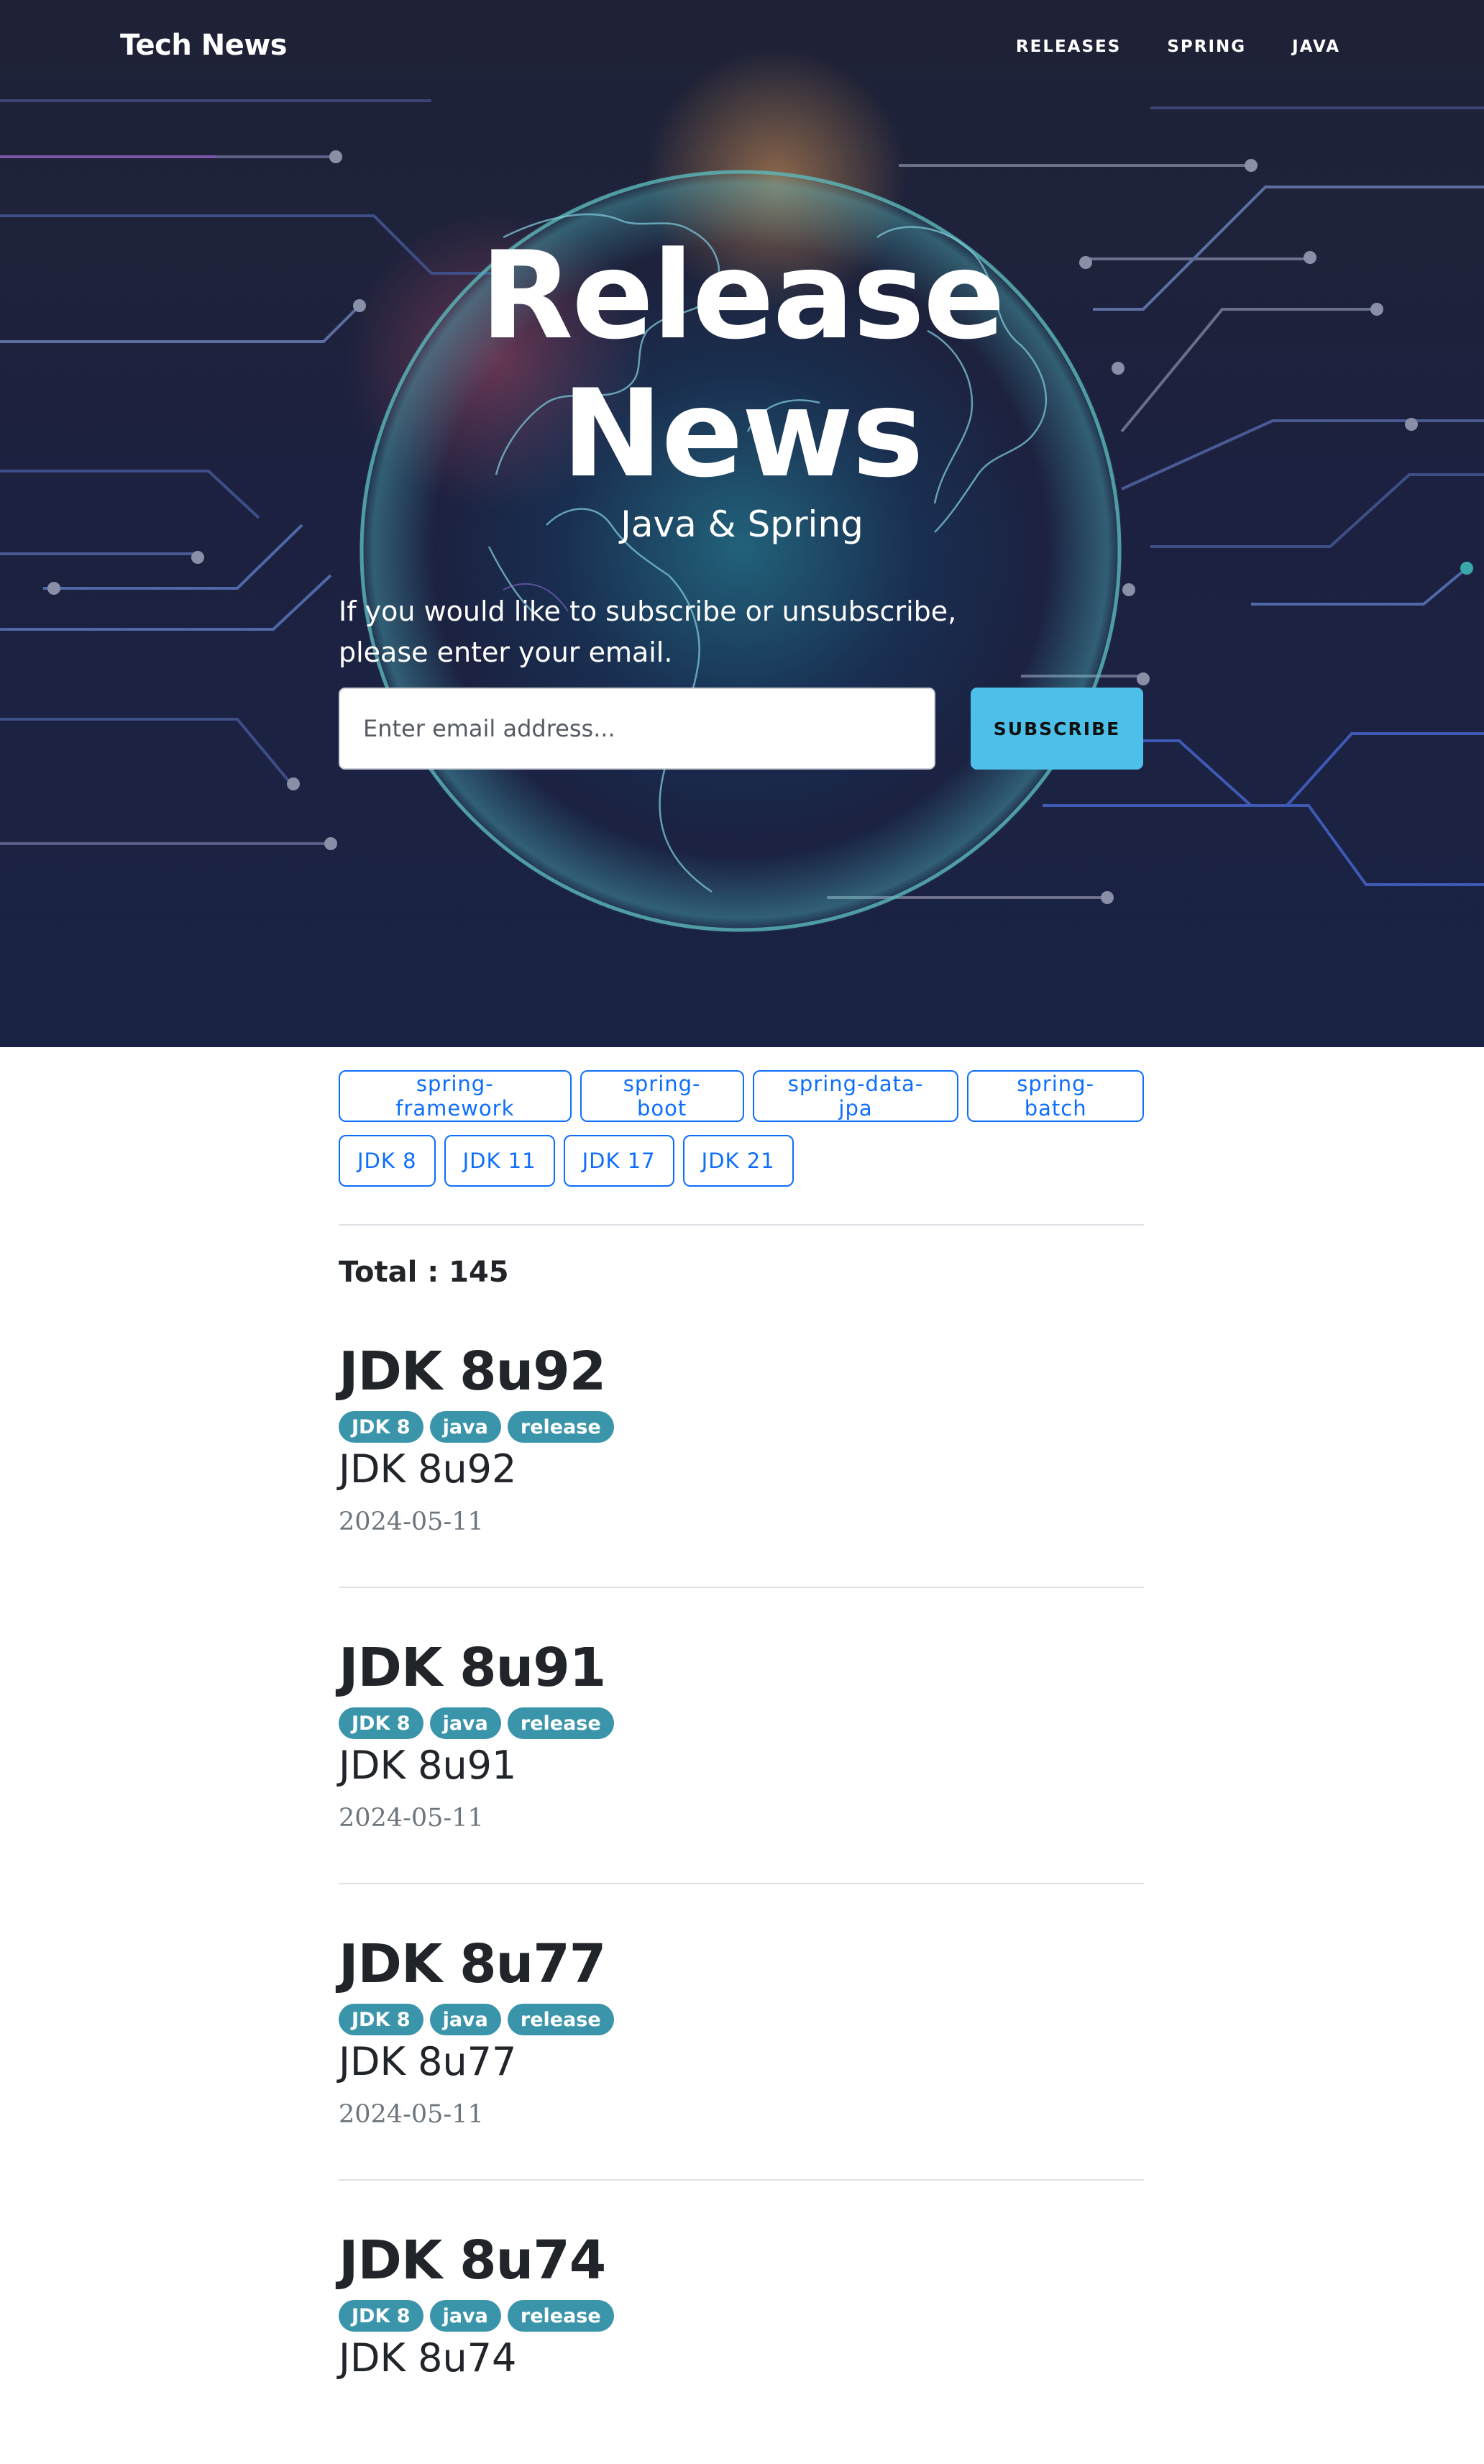 The image size is (1484, 2464). I want to click on hero-title: Release News, so click(742, 365).